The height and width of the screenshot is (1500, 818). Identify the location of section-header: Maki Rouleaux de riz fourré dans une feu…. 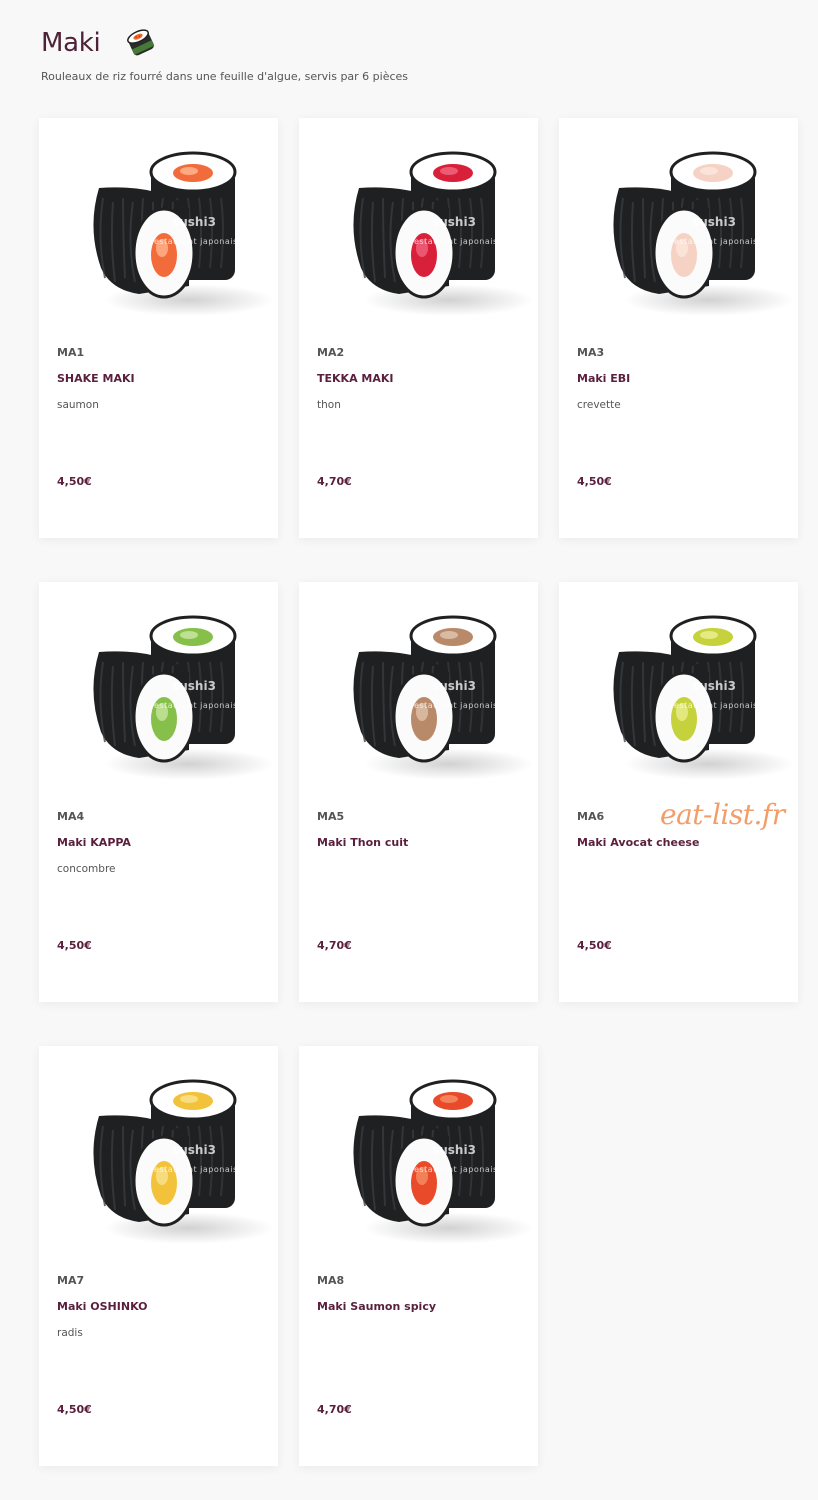
(224, 54).